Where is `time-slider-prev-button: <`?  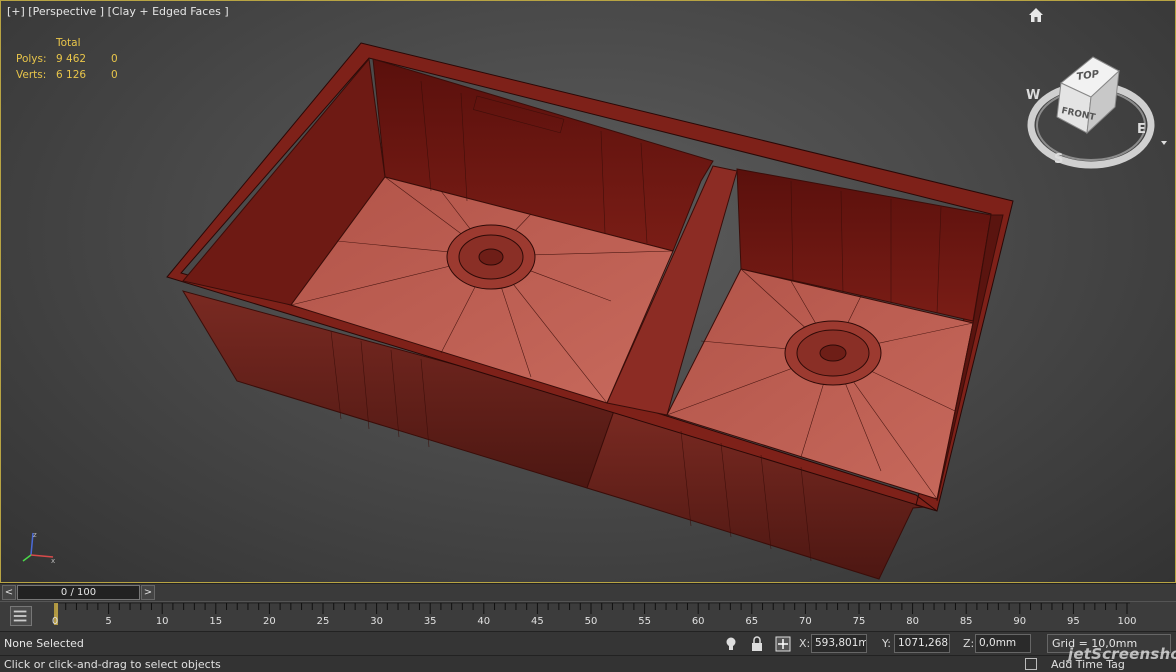
time-slider-prev-button: < is located at coordinates (9, 592).